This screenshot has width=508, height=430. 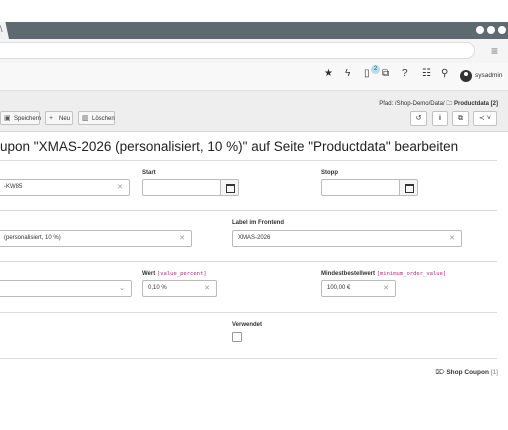 I want to click on code-input: -KW85 ✕, so click(x=65, y=187).